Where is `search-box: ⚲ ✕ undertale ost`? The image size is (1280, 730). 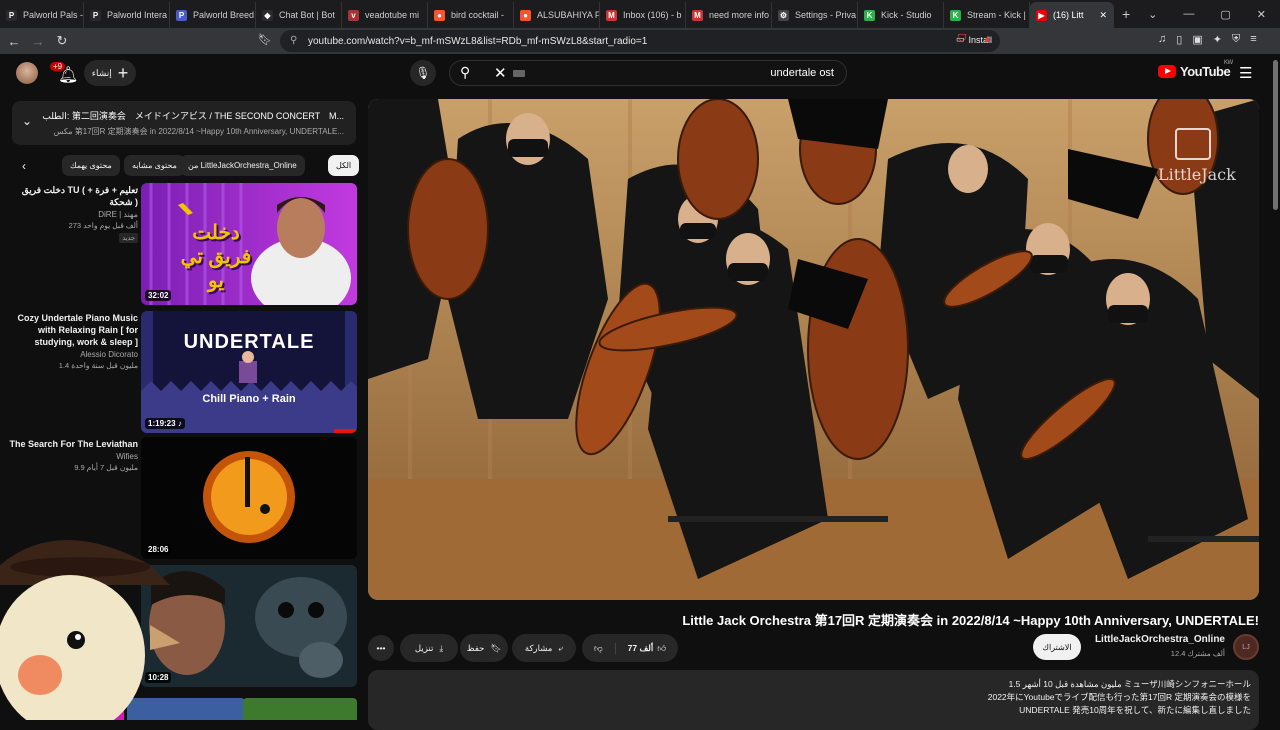 search-box: ⚲ ✕ undertale ost is located at coordinates (648, 73).